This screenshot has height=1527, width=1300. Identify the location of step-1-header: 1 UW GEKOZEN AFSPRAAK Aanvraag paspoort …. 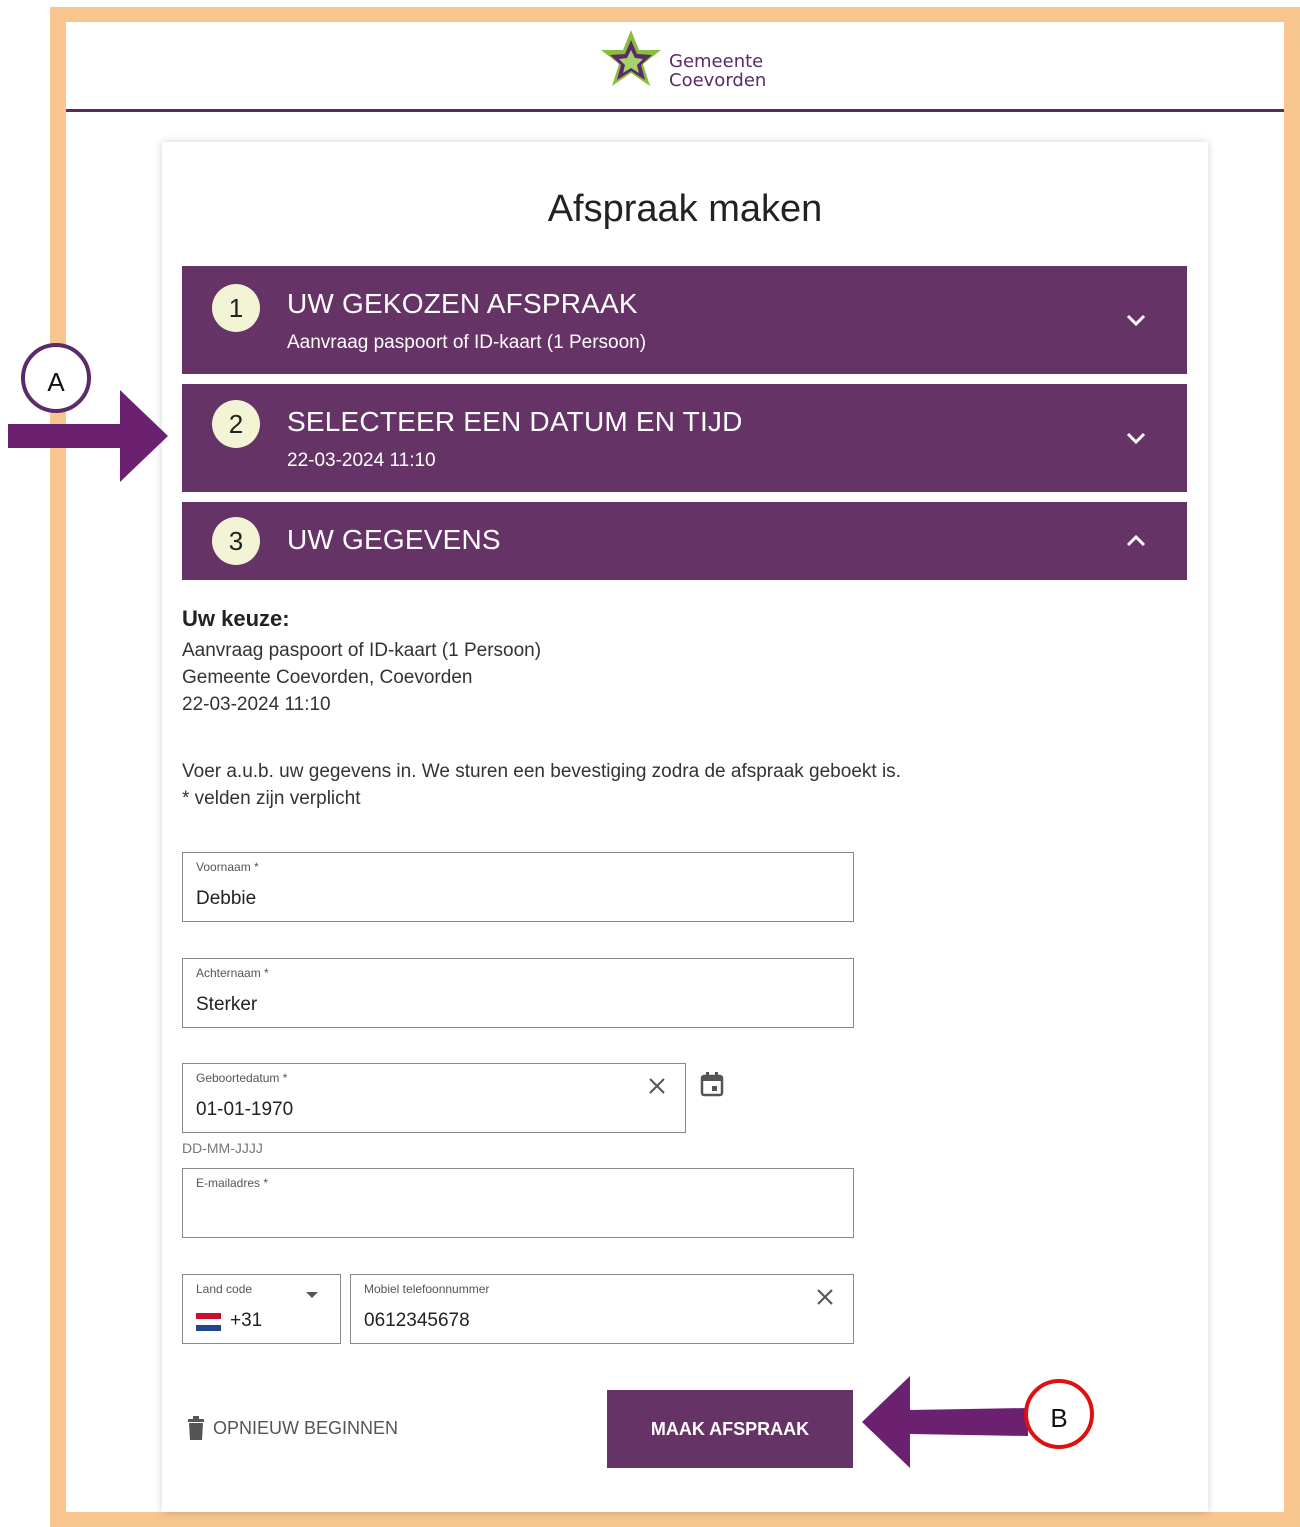
(684, 320).